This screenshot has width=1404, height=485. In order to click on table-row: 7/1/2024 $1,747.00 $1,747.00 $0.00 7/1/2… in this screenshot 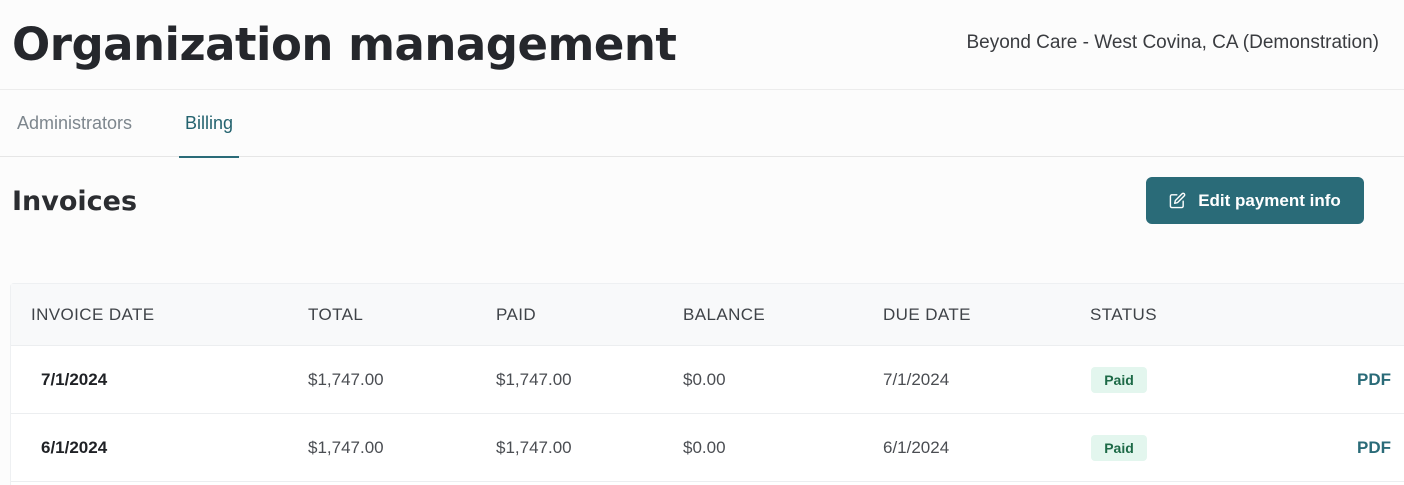, I will do `click(707, 380)`.